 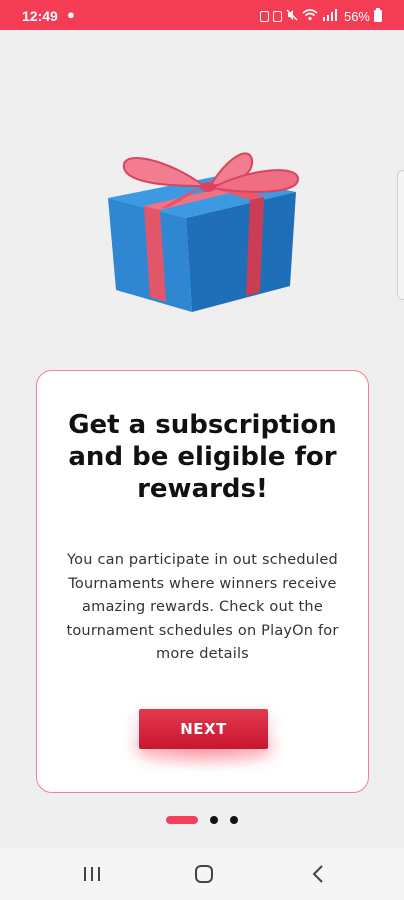 What do you see at coordinates (264, 16) in the screenshot?
I see `notification-icon` at bounding box center [264, 16].